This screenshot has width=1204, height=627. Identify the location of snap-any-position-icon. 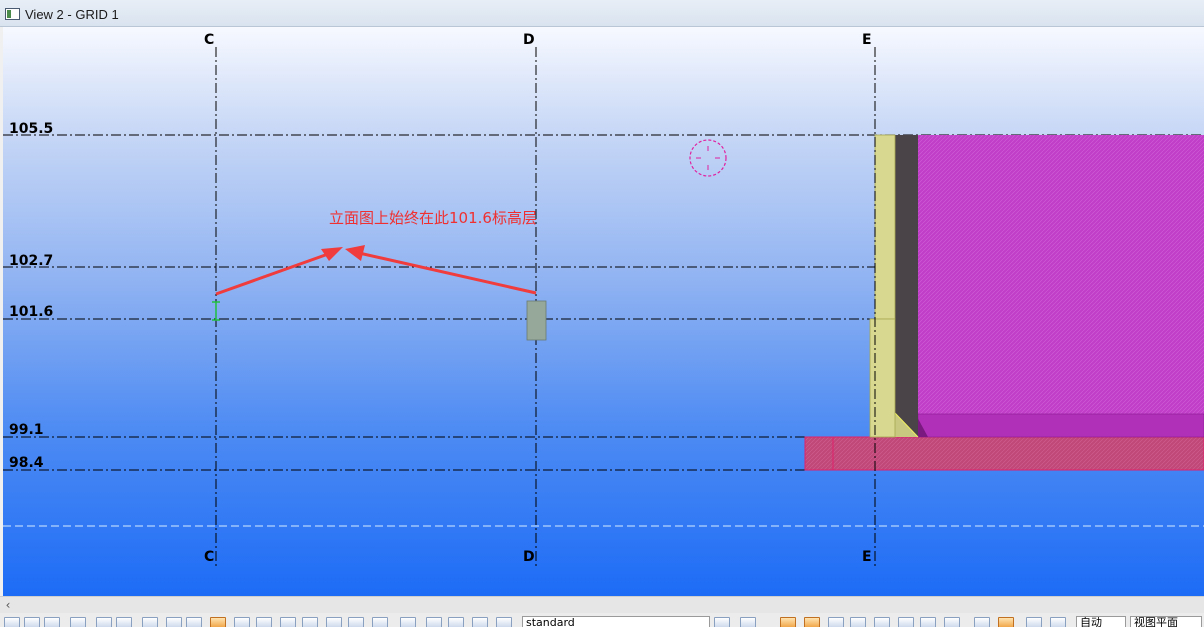
(928, 622).